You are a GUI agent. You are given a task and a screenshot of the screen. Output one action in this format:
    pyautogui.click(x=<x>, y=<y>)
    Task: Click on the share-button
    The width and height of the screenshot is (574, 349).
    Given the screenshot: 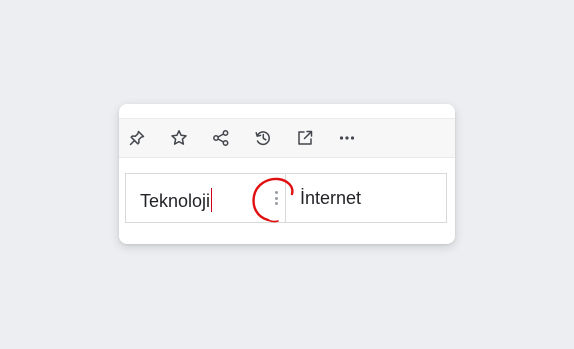 What is the action you would take?
    pyautogui.click(x=221, y=138)
    